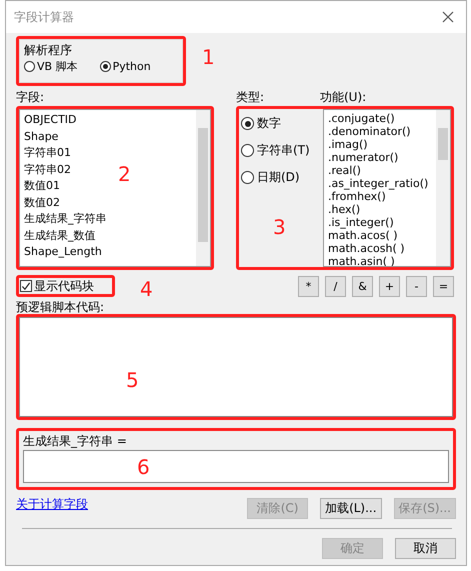  Describe the element at coordinates (47, 153) in the screenshot. I see `field-item: 字符串01` at that location.